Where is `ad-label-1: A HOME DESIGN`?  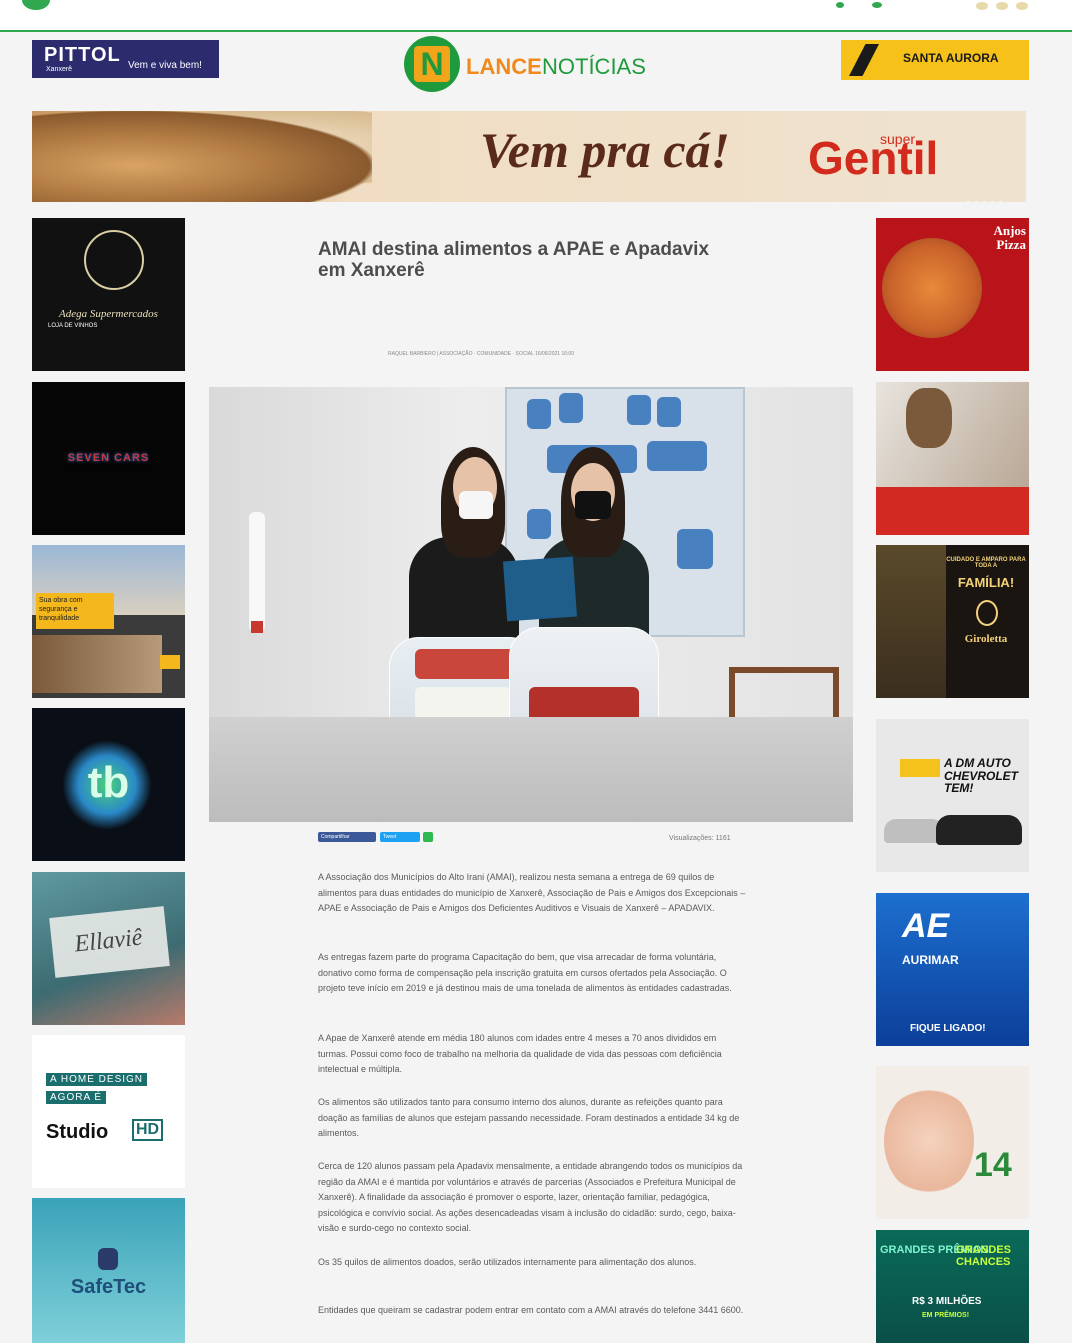 ad-label-1: A HOME DESIGN is located at coordinates (97, 1079).